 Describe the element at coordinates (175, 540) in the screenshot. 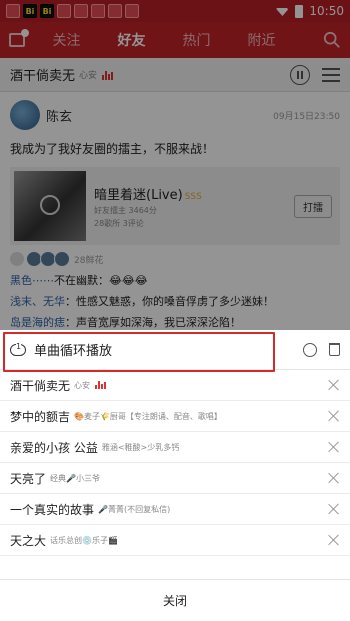

I see `list-item: 天之大 话乐总创💿乐子🎬` at that location.